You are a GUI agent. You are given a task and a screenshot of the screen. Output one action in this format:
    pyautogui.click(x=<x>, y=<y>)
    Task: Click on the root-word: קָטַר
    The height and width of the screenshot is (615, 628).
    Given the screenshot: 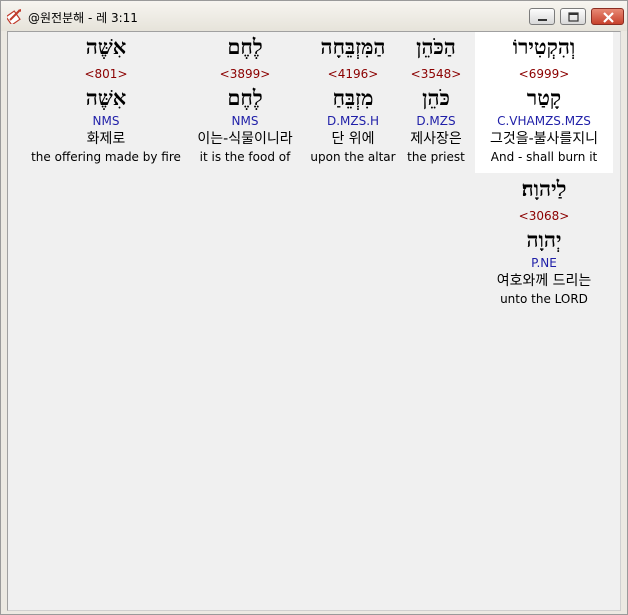 What is the action you would take?
    pyautogui.click(x=544, y=97)
    